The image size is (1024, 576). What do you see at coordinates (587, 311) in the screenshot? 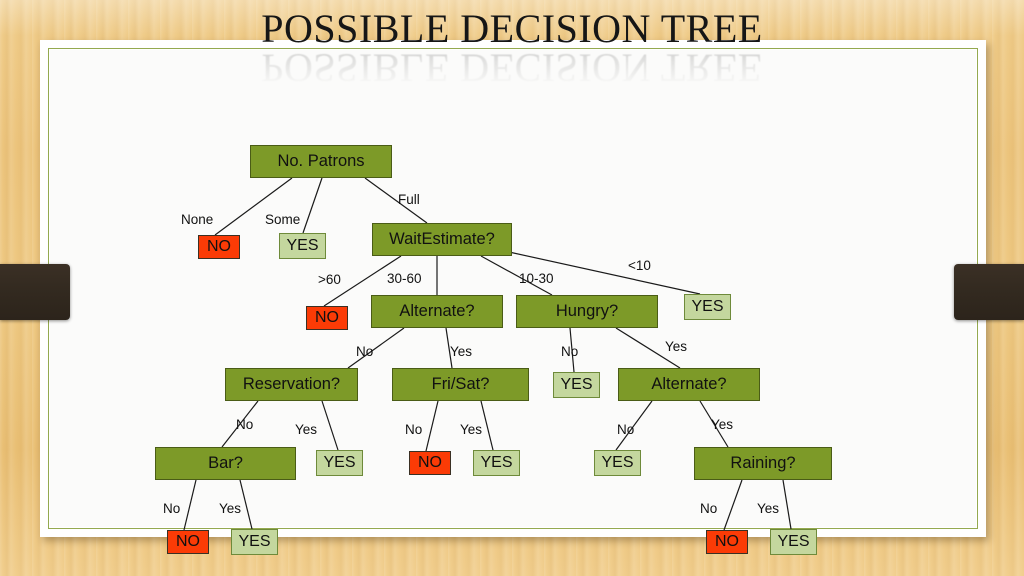
I see `tree-node-hungry: Hungry?` at bounding box center [587, 311].